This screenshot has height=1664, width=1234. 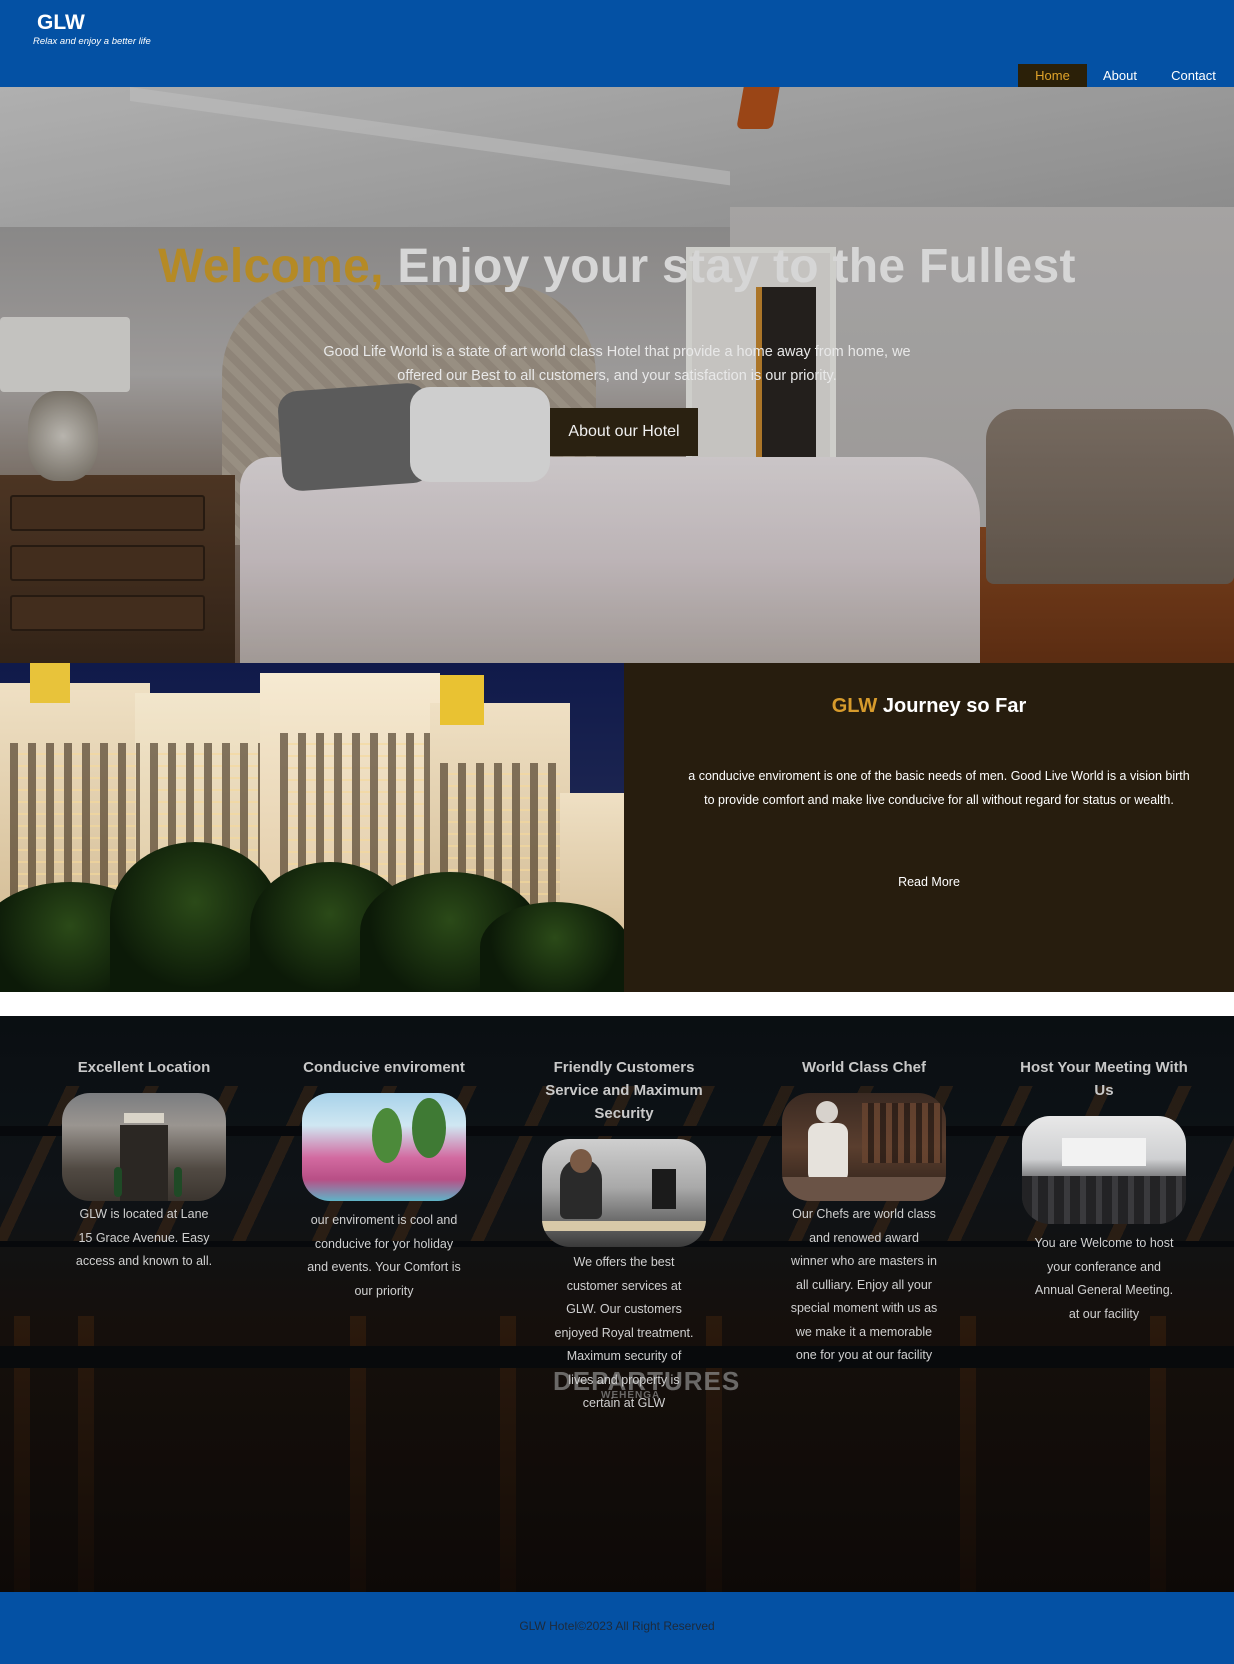 I want to click on hero-title: Welcome, Enjoy your stay to the Fullest, so click(x=617, y=266).